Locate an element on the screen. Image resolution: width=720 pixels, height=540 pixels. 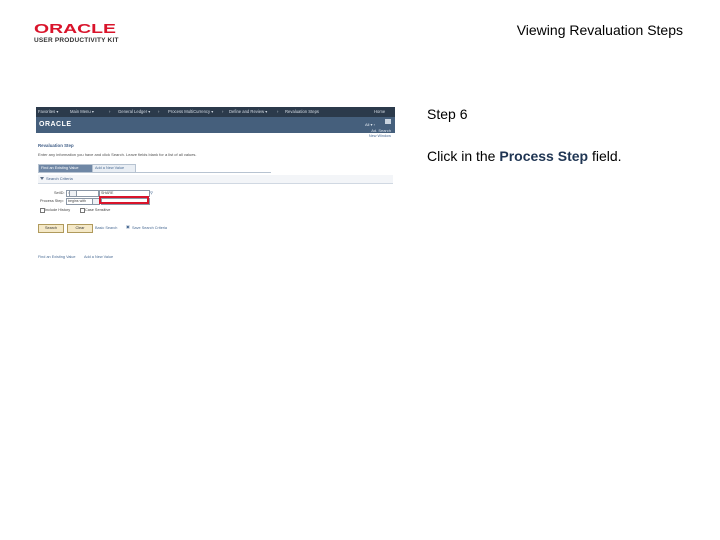
process-step-operator: begins with is located at coordinates (79, 201).